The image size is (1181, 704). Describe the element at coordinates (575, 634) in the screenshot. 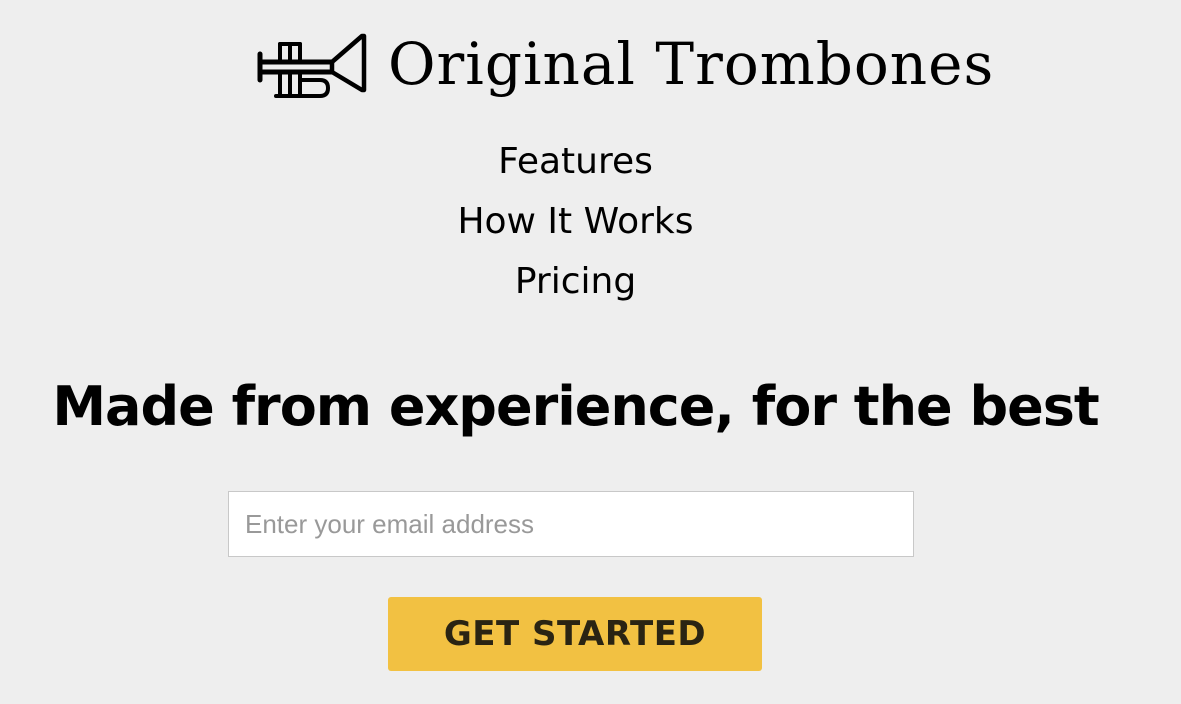

I see `get-started-button: GET STARTED` at that location.